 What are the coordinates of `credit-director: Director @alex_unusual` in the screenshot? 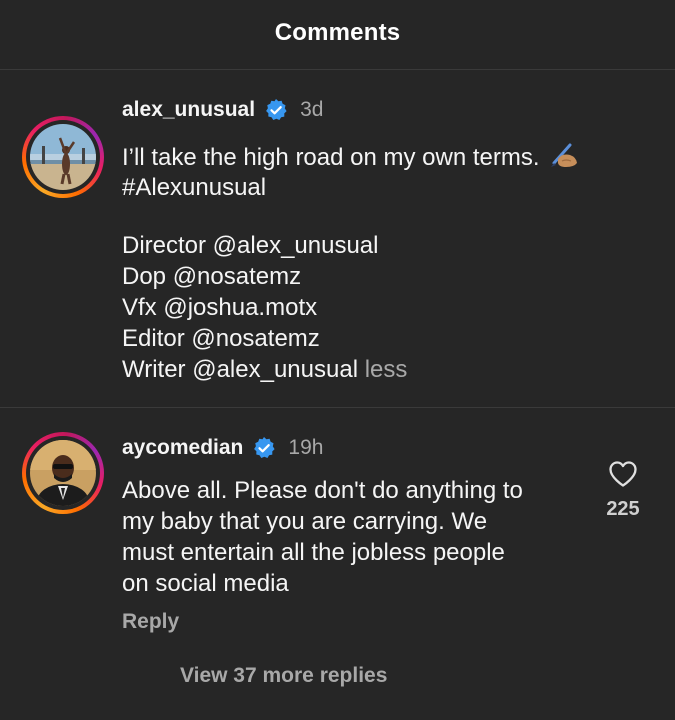 It's located at (250, 245).